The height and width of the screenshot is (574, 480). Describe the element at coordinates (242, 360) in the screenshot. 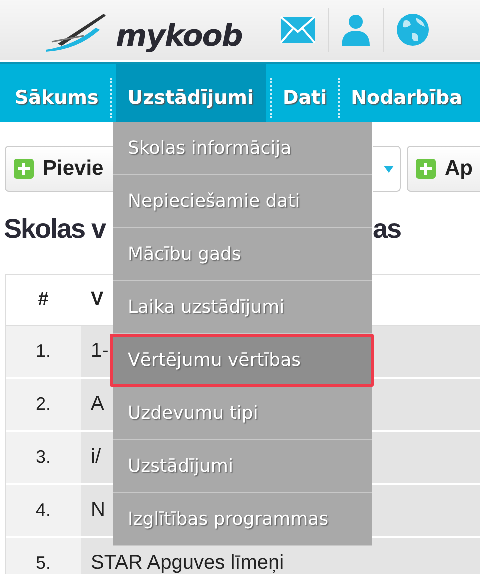

I see `menu-item: Vērtējumu vērtības` at that location.